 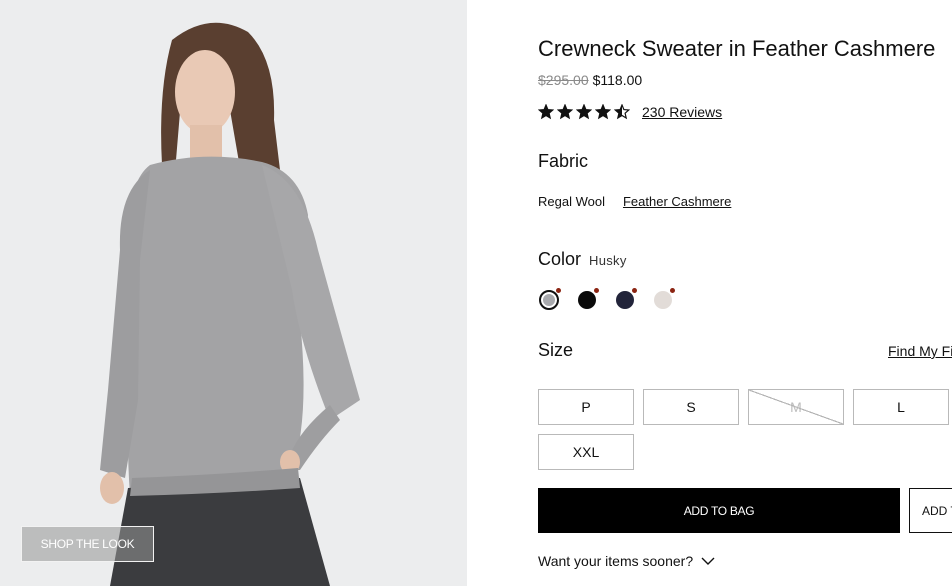 I want to click on original-price: $295.00, so click(x=563, y=80).